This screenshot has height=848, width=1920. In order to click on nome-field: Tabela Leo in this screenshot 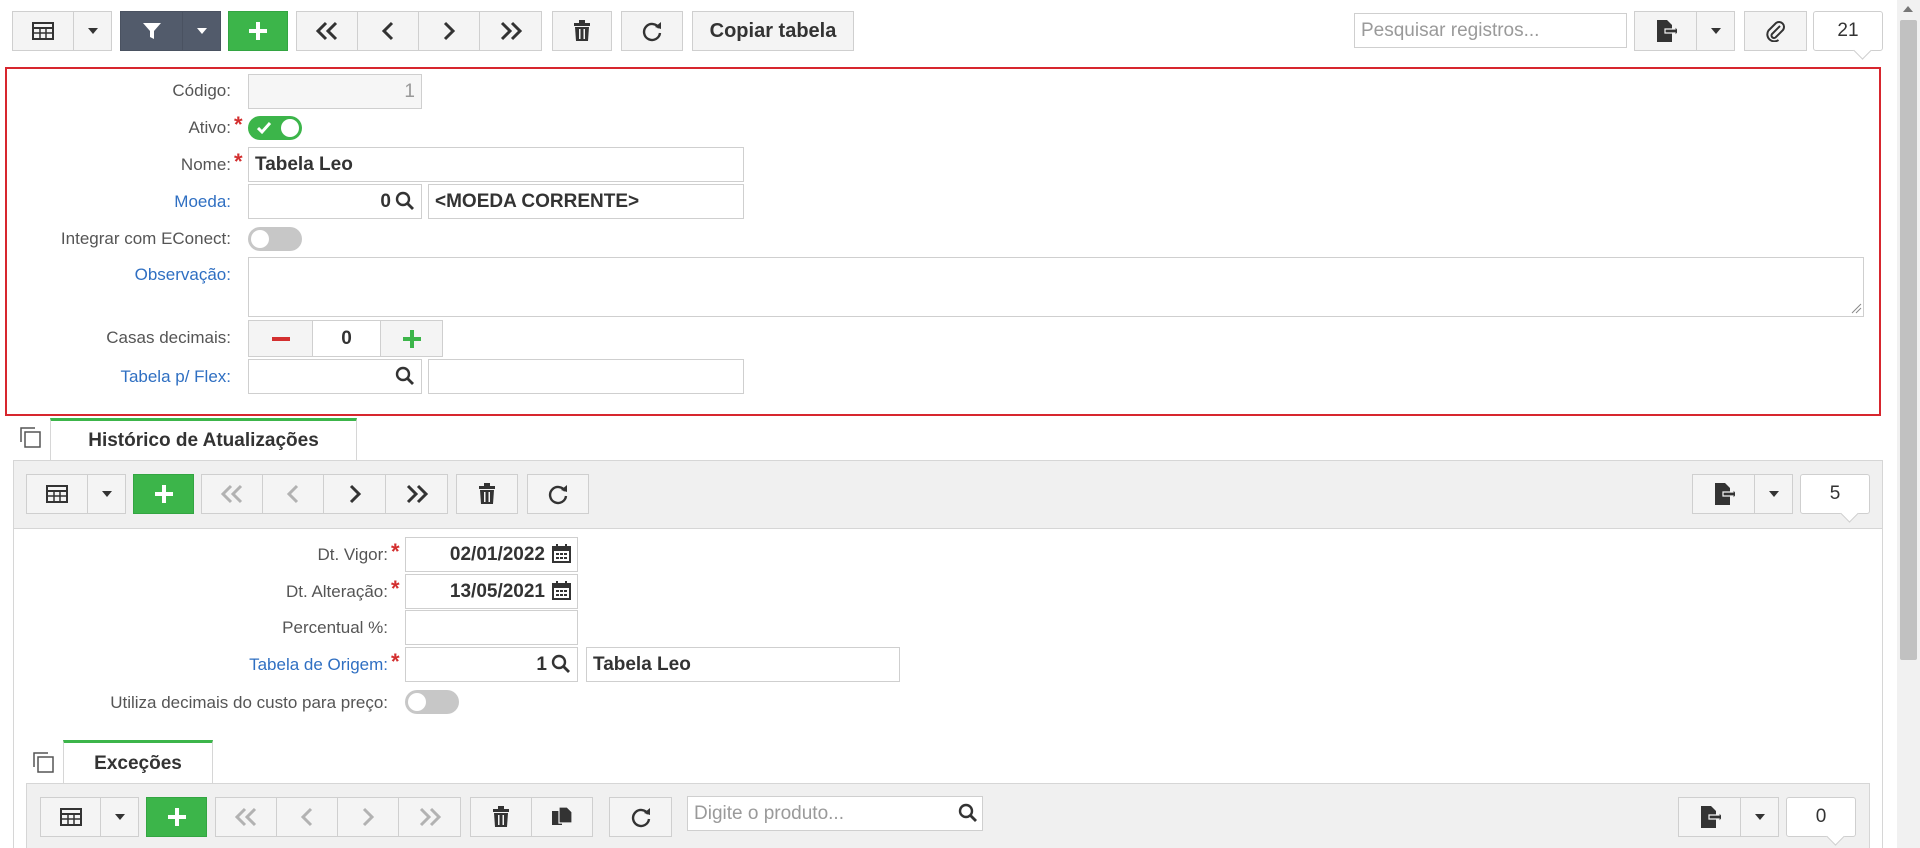, I will do `click(496, 164)`.